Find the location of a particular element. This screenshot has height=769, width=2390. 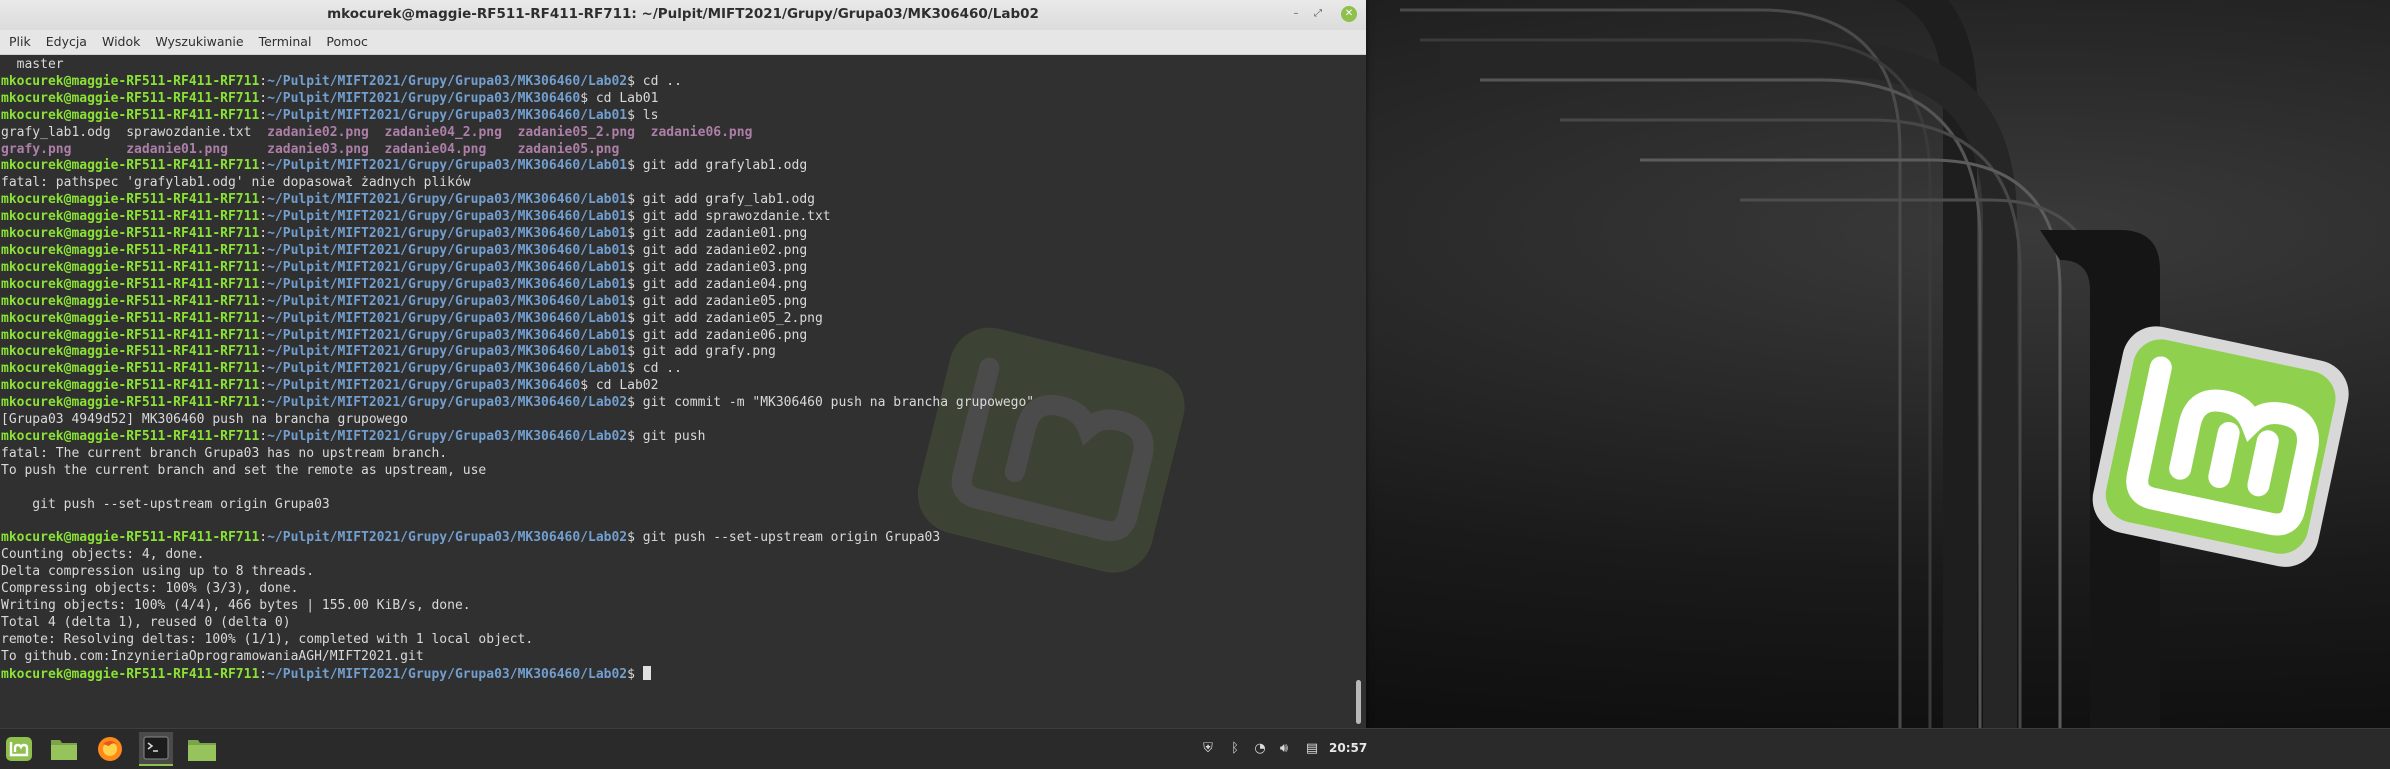

ls-entry: zadanie06.png is located at coordinates (701, 132).